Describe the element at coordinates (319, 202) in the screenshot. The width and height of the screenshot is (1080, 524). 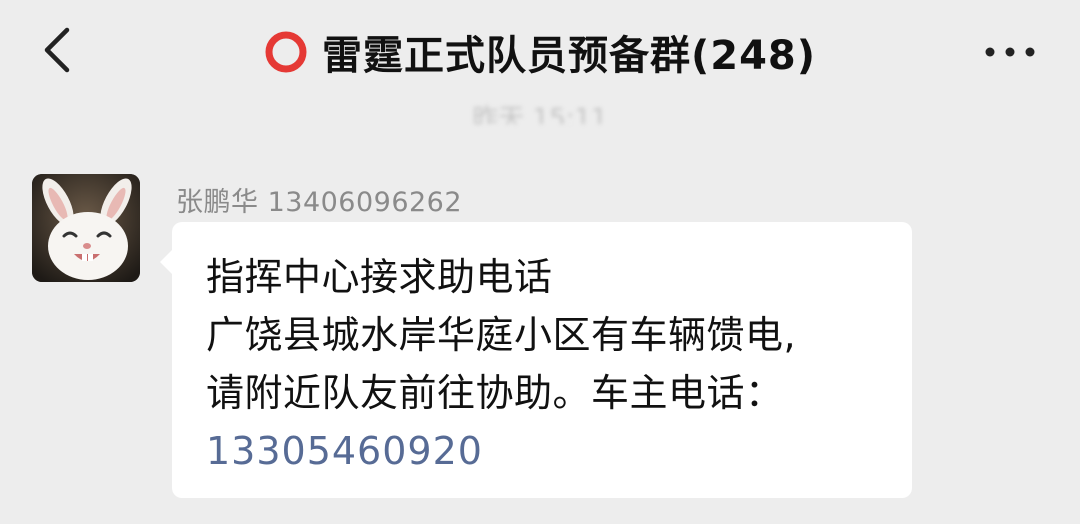
I see `sender-name: 张鹏华 13406096262` at that location.